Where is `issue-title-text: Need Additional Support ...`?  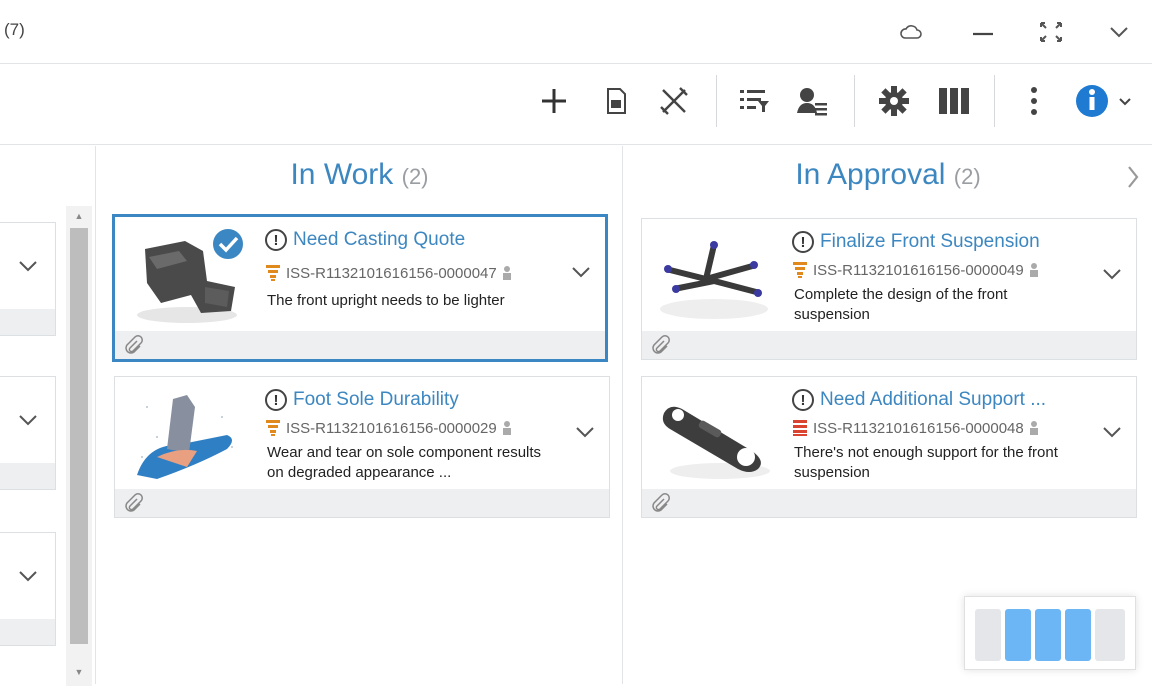 issue-title-text: Need Additional Support ... is located at coordinates (933, 400).